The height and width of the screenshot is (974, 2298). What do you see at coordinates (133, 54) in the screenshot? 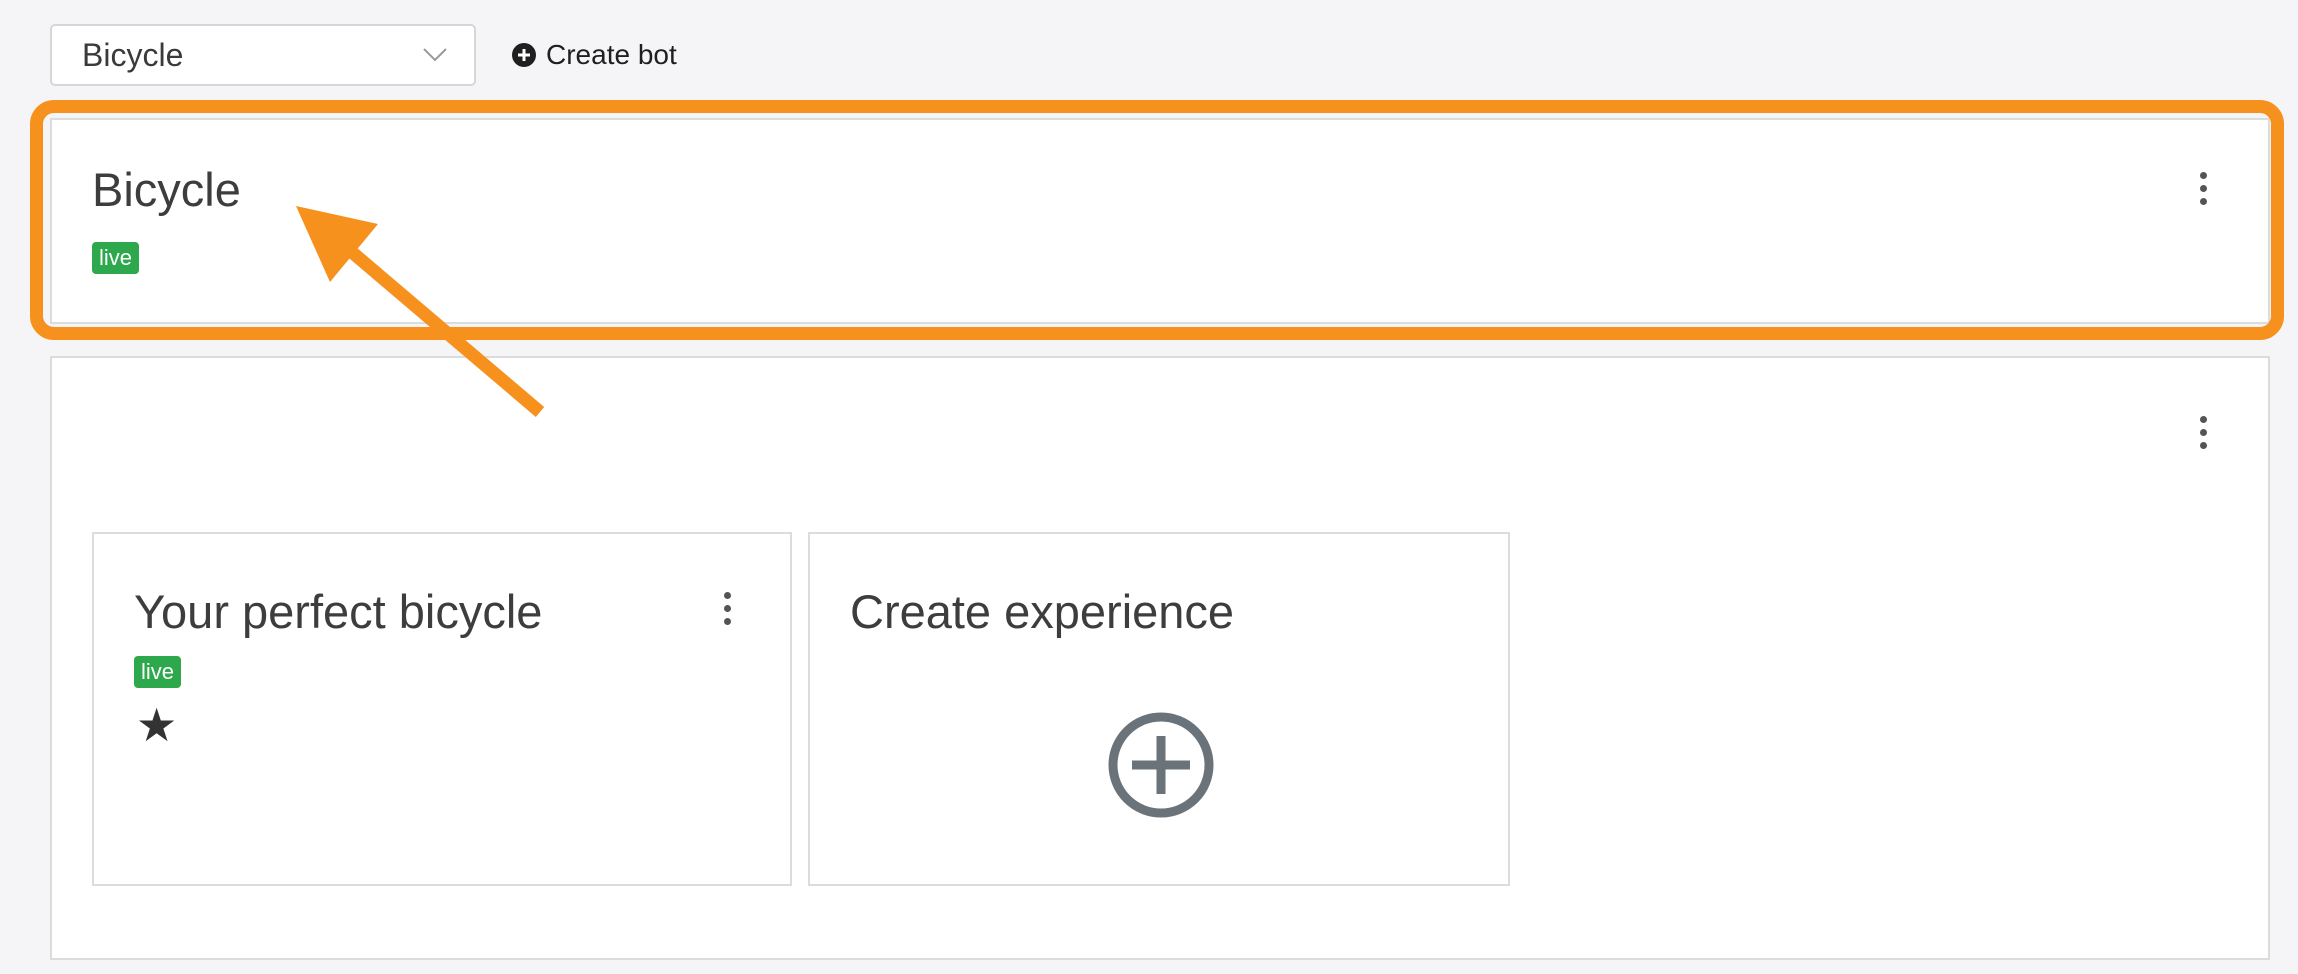
I see `bot-select-value: Bicycle` at bounding box center [133, 54].